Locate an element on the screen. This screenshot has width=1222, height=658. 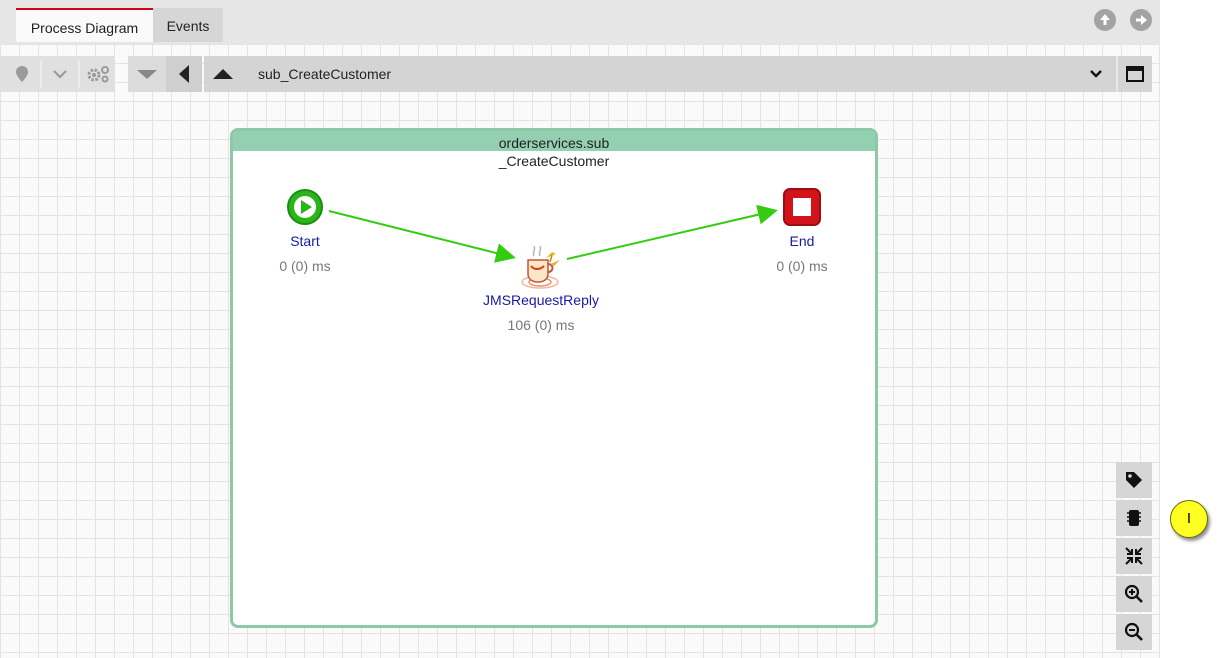
zoom-out-icon is located at coordinates (1134, 632).